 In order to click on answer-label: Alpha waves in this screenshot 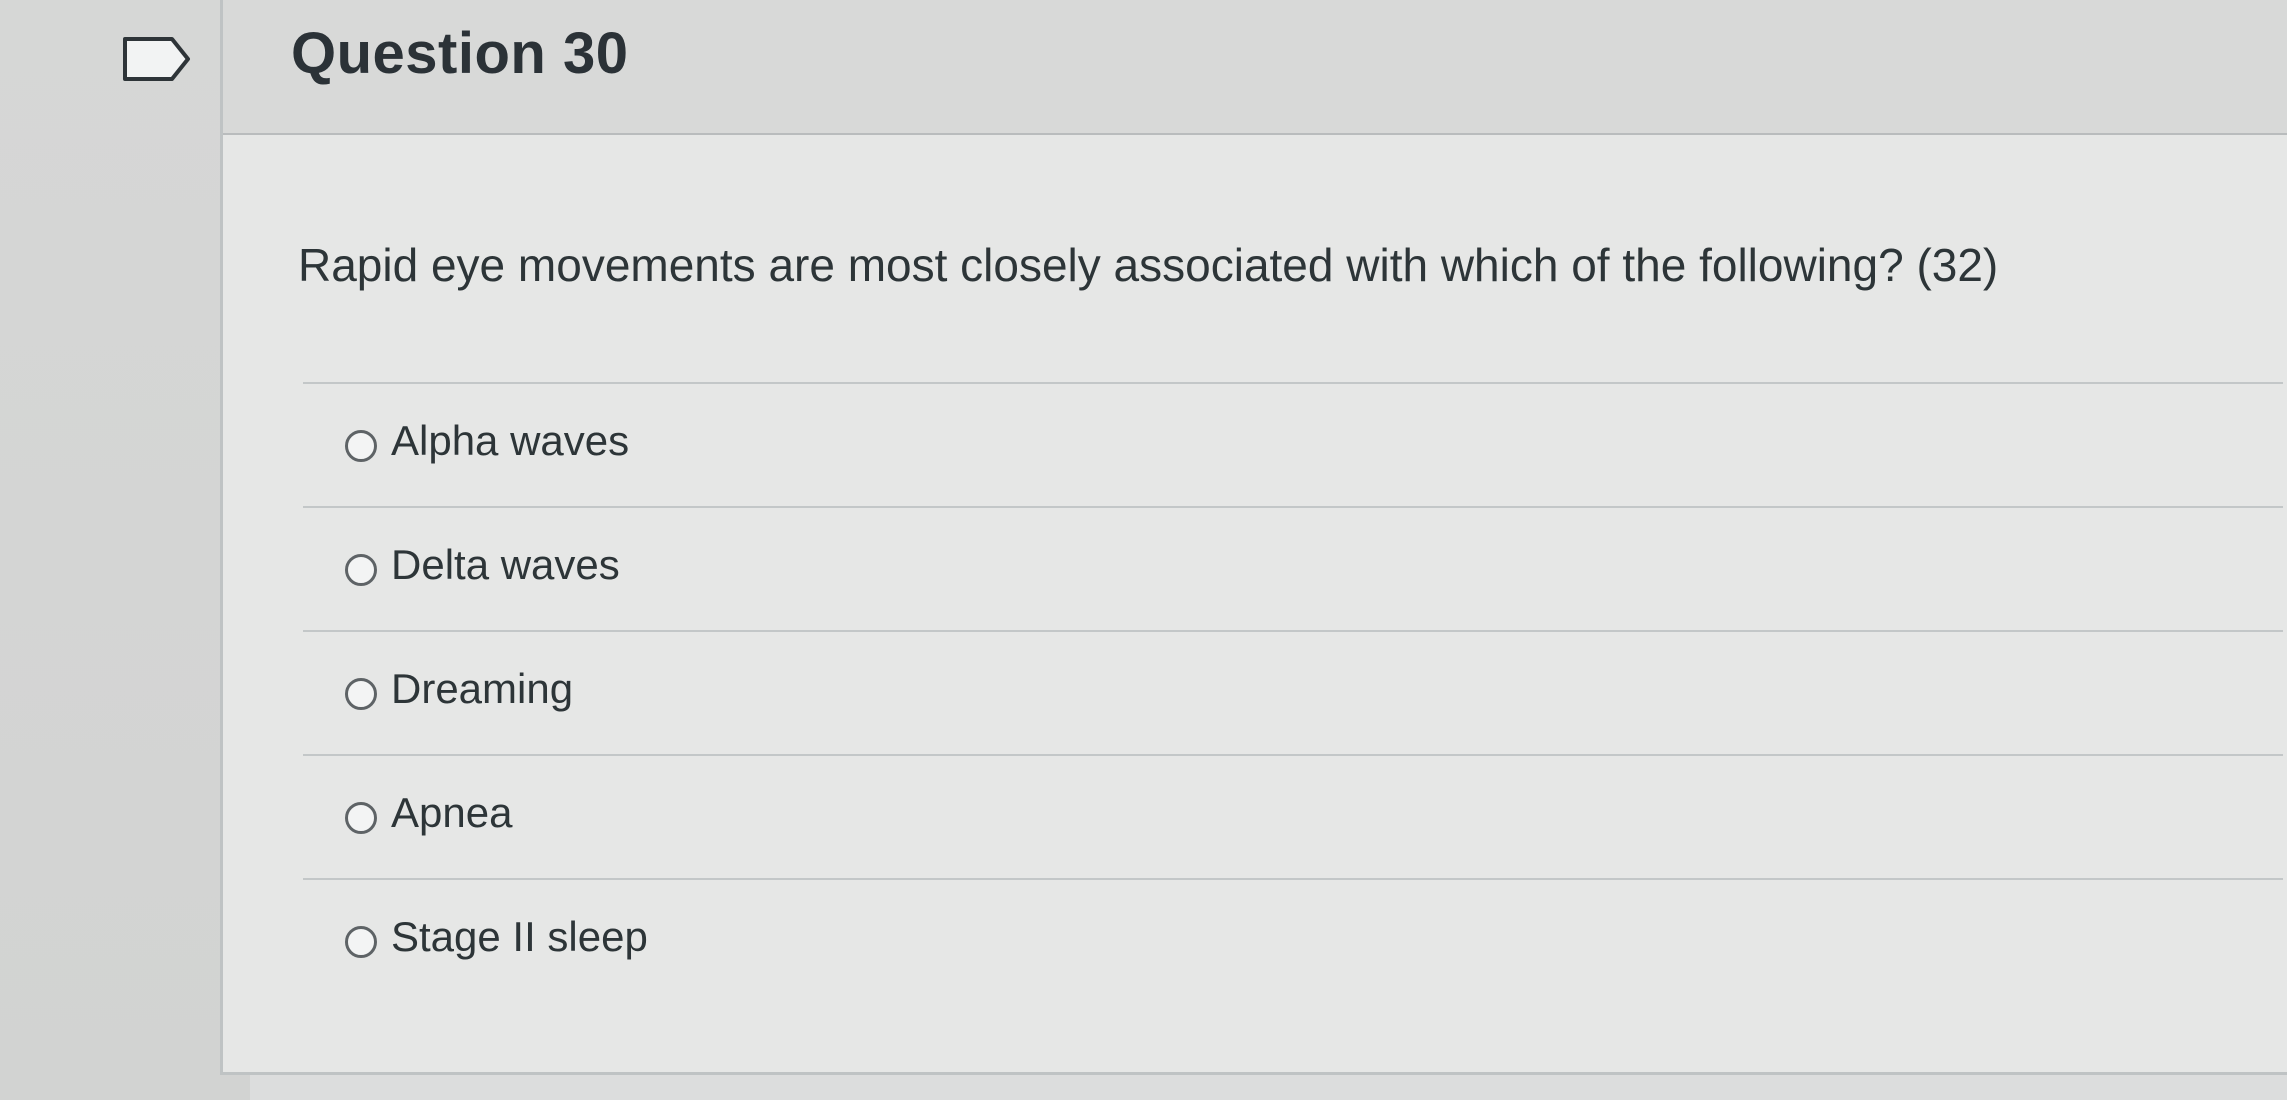, I will do `click(510, 441)`.